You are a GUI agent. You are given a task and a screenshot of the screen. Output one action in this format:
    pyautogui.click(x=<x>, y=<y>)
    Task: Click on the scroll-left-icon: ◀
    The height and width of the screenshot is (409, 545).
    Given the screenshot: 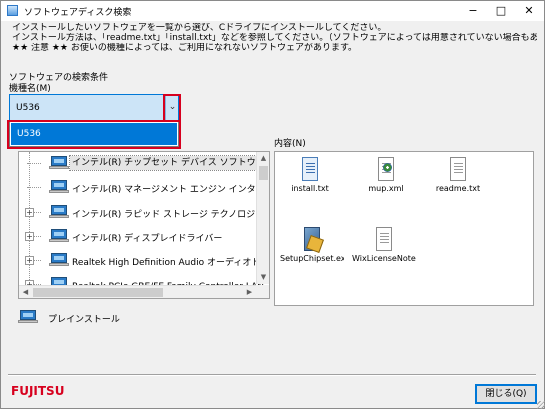 What is the action you would take?
    pyautogui.click(x=25, y=292)
    